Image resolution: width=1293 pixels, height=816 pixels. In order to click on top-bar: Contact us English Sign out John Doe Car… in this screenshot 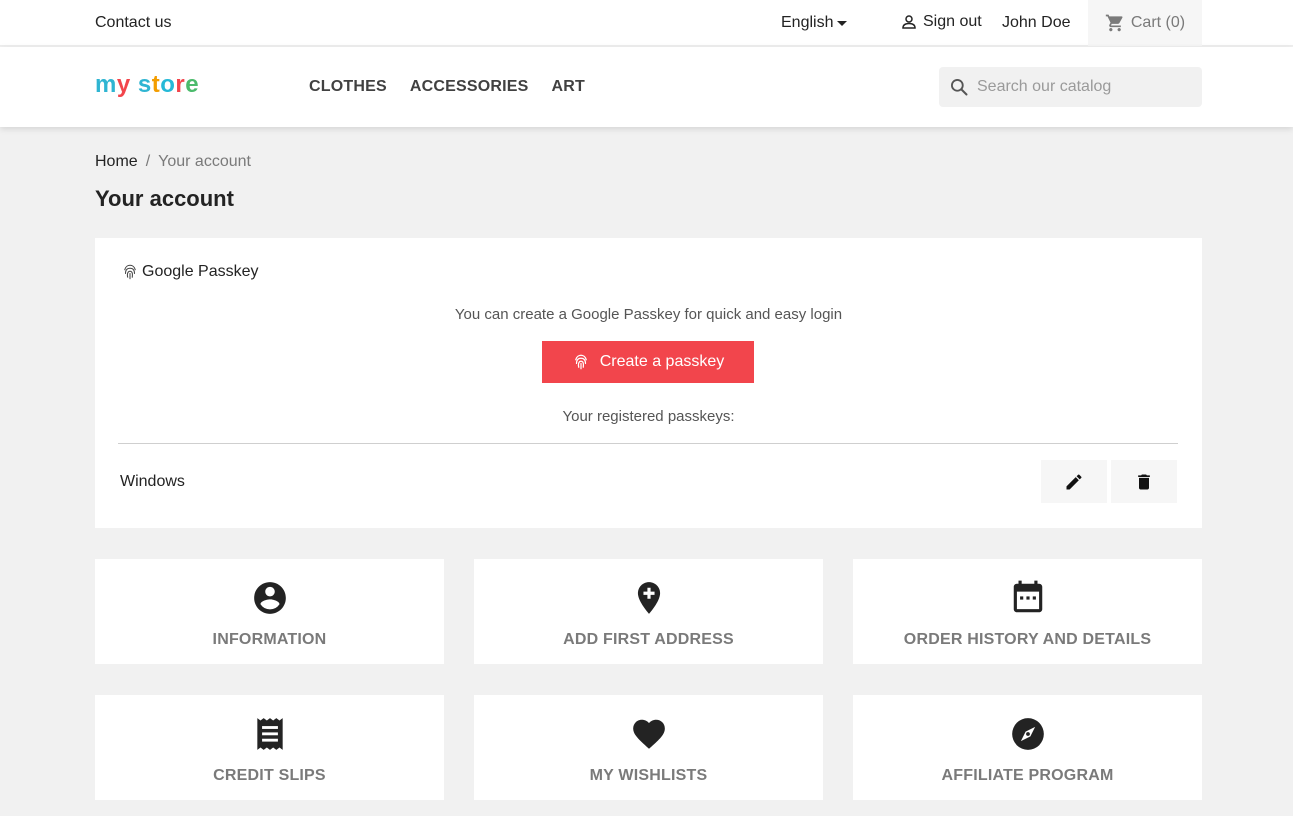, I will do `click(646, 23)`.